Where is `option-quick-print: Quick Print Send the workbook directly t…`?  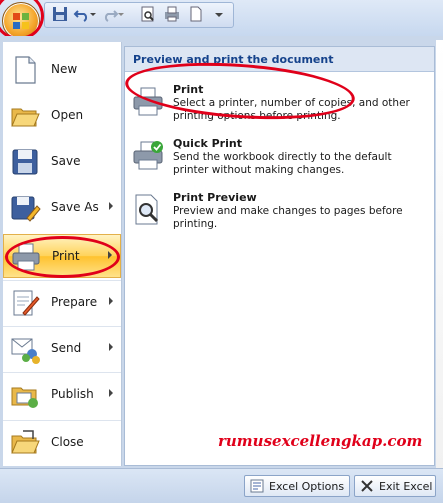
option-quick-print: Quick Print Send the workbook directly t… is located at coordinates (279, 160).